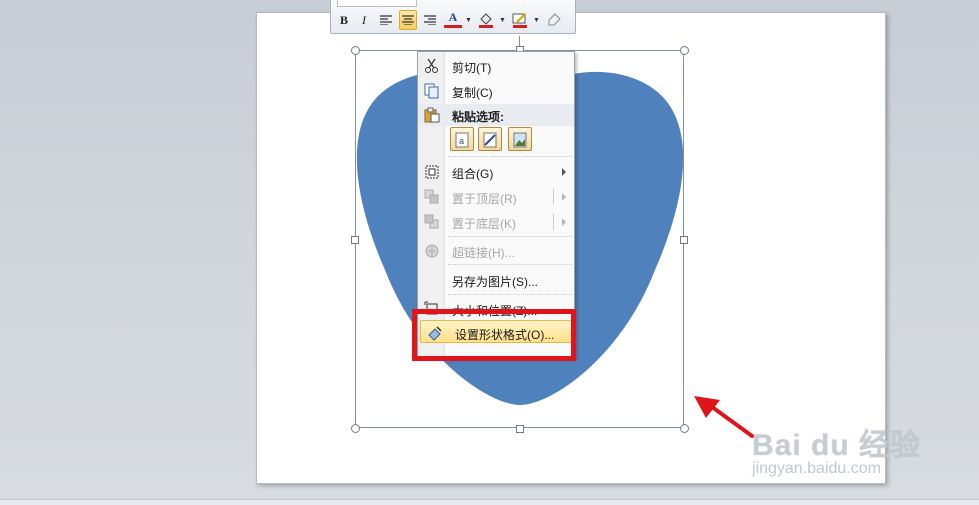  Describe the element at coordinates (355, 428) in the screenshot. I see `resize-handle-bottom-left` at that location.